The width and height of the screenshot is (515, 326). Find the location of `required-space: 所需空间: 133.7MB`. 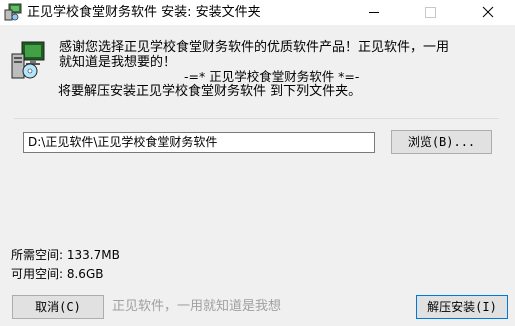

required-space: 所需空间: 133.7MB is located at coordinates (65, 255).